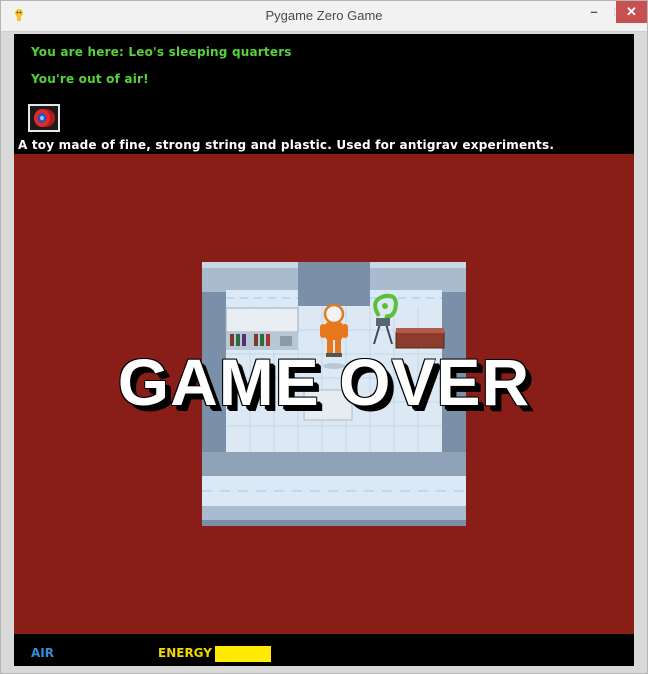  I want to click on location-message: You are here: Leo's sleeping quarters, so click(161, 52).